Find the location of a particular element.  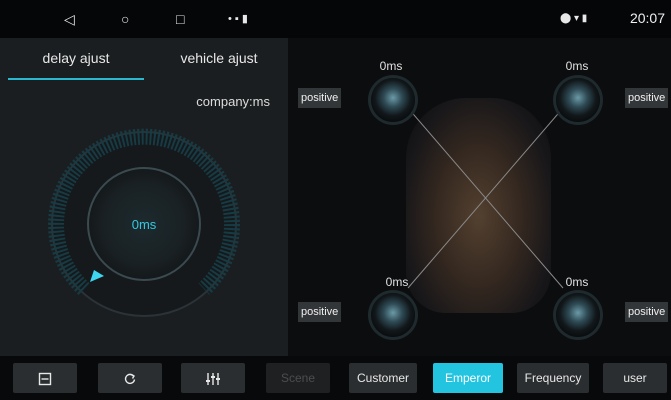

front-left-phase-button: positive is located at coordinates (320, 98).